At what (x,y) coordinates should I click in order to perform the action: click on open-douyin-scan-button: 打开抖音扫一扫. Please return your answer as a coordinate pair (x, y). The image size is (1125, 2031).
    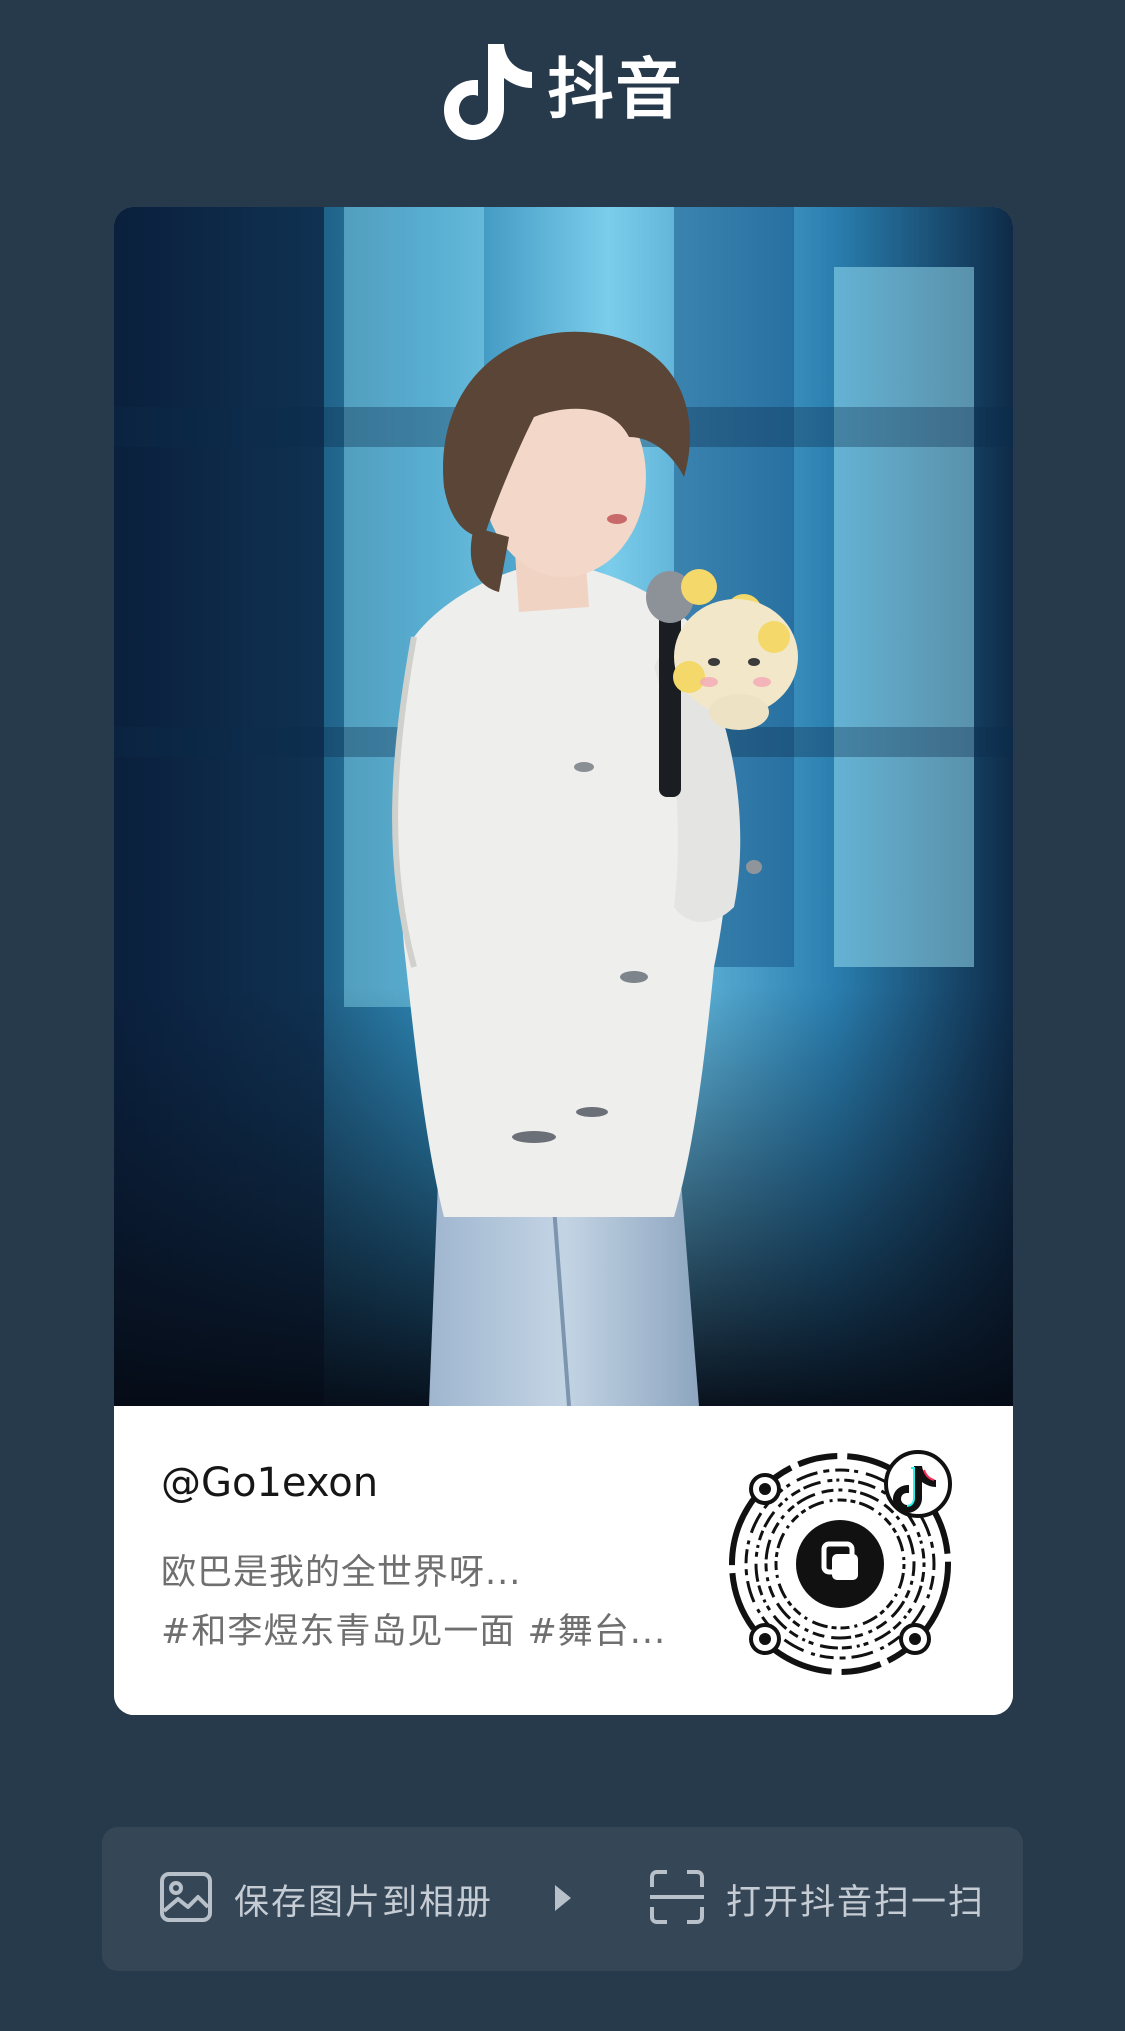
    Looking at the image, I should click on (816, 1899).